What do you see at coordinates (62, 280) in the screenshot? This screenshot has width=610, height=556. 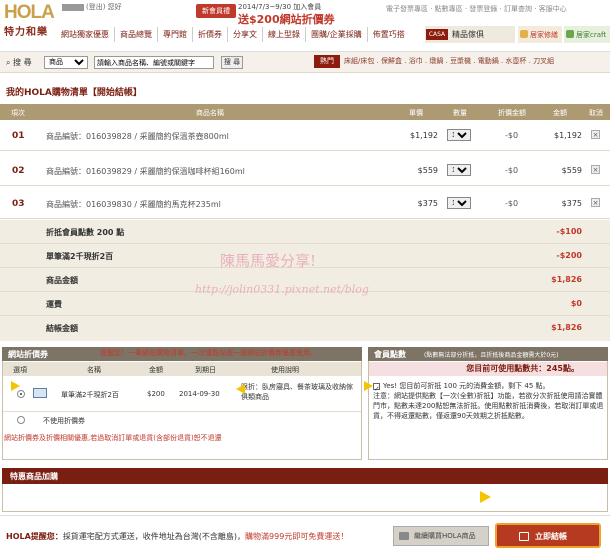 I see `summary-label: 商品金額` at bounding box center [62, 280].